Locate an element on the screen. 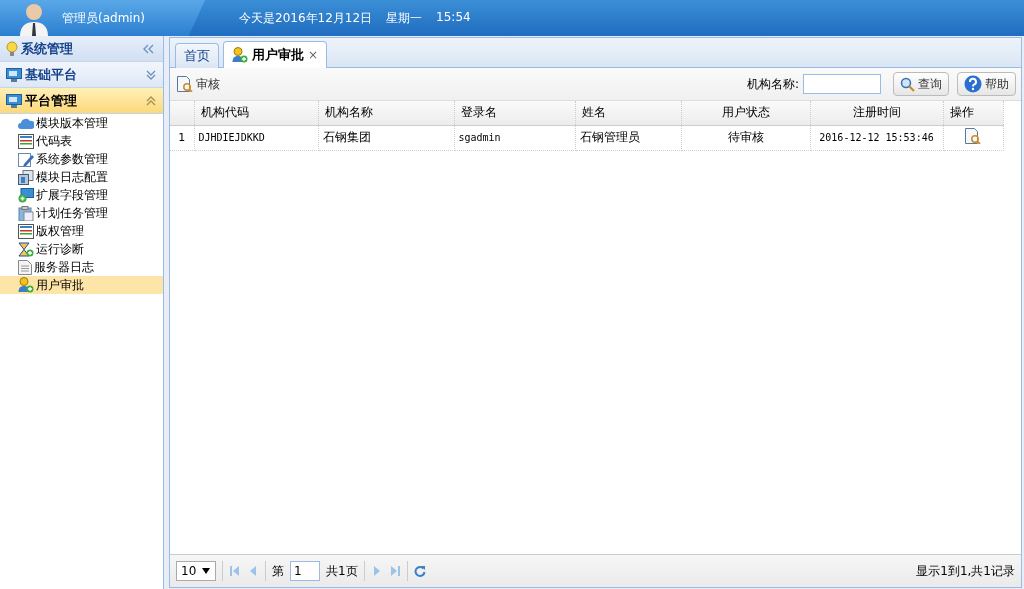  date-text: 今天是2016年12月12日 is located at coordinates (306, 18).